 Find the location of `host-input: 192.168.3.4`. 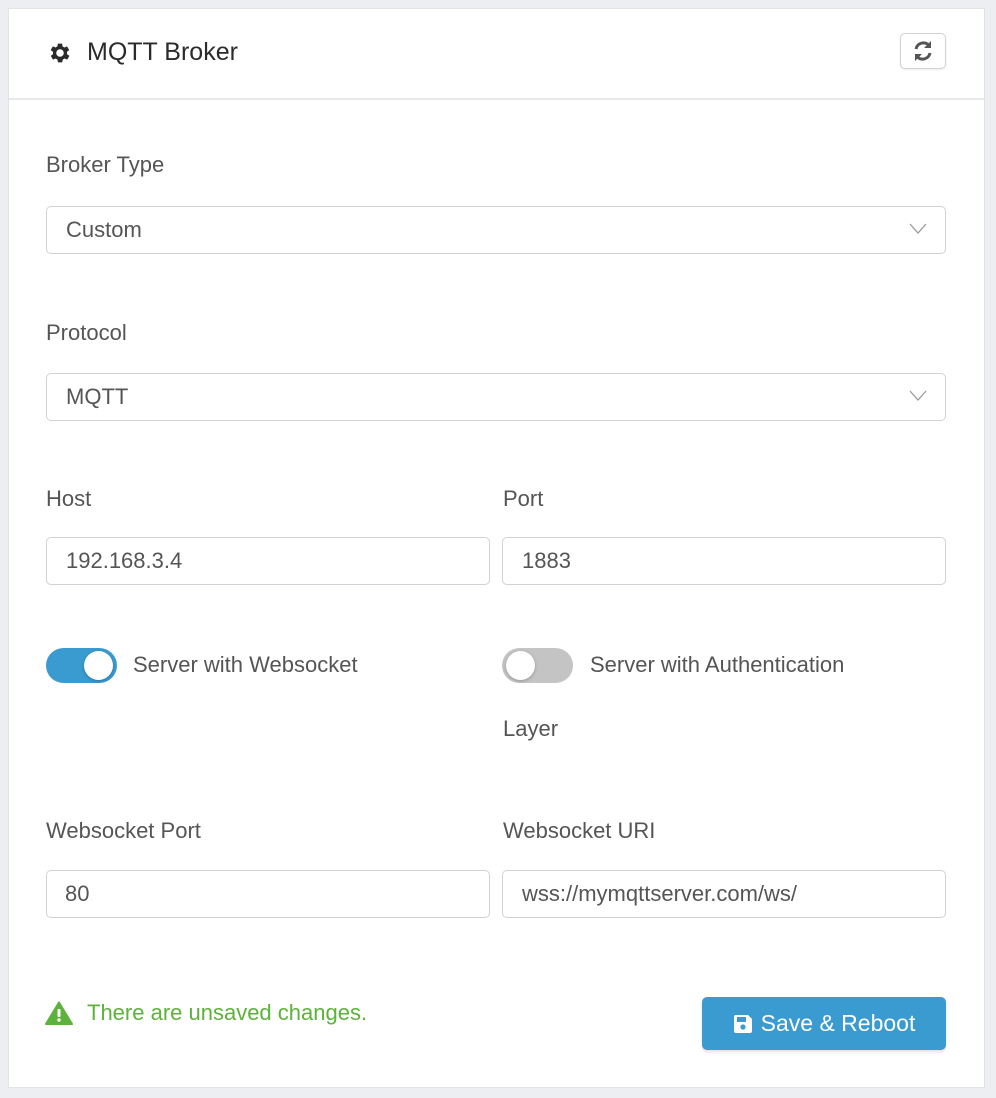

host-input: 192.168.3.4 is located at coordinates (268, 561).